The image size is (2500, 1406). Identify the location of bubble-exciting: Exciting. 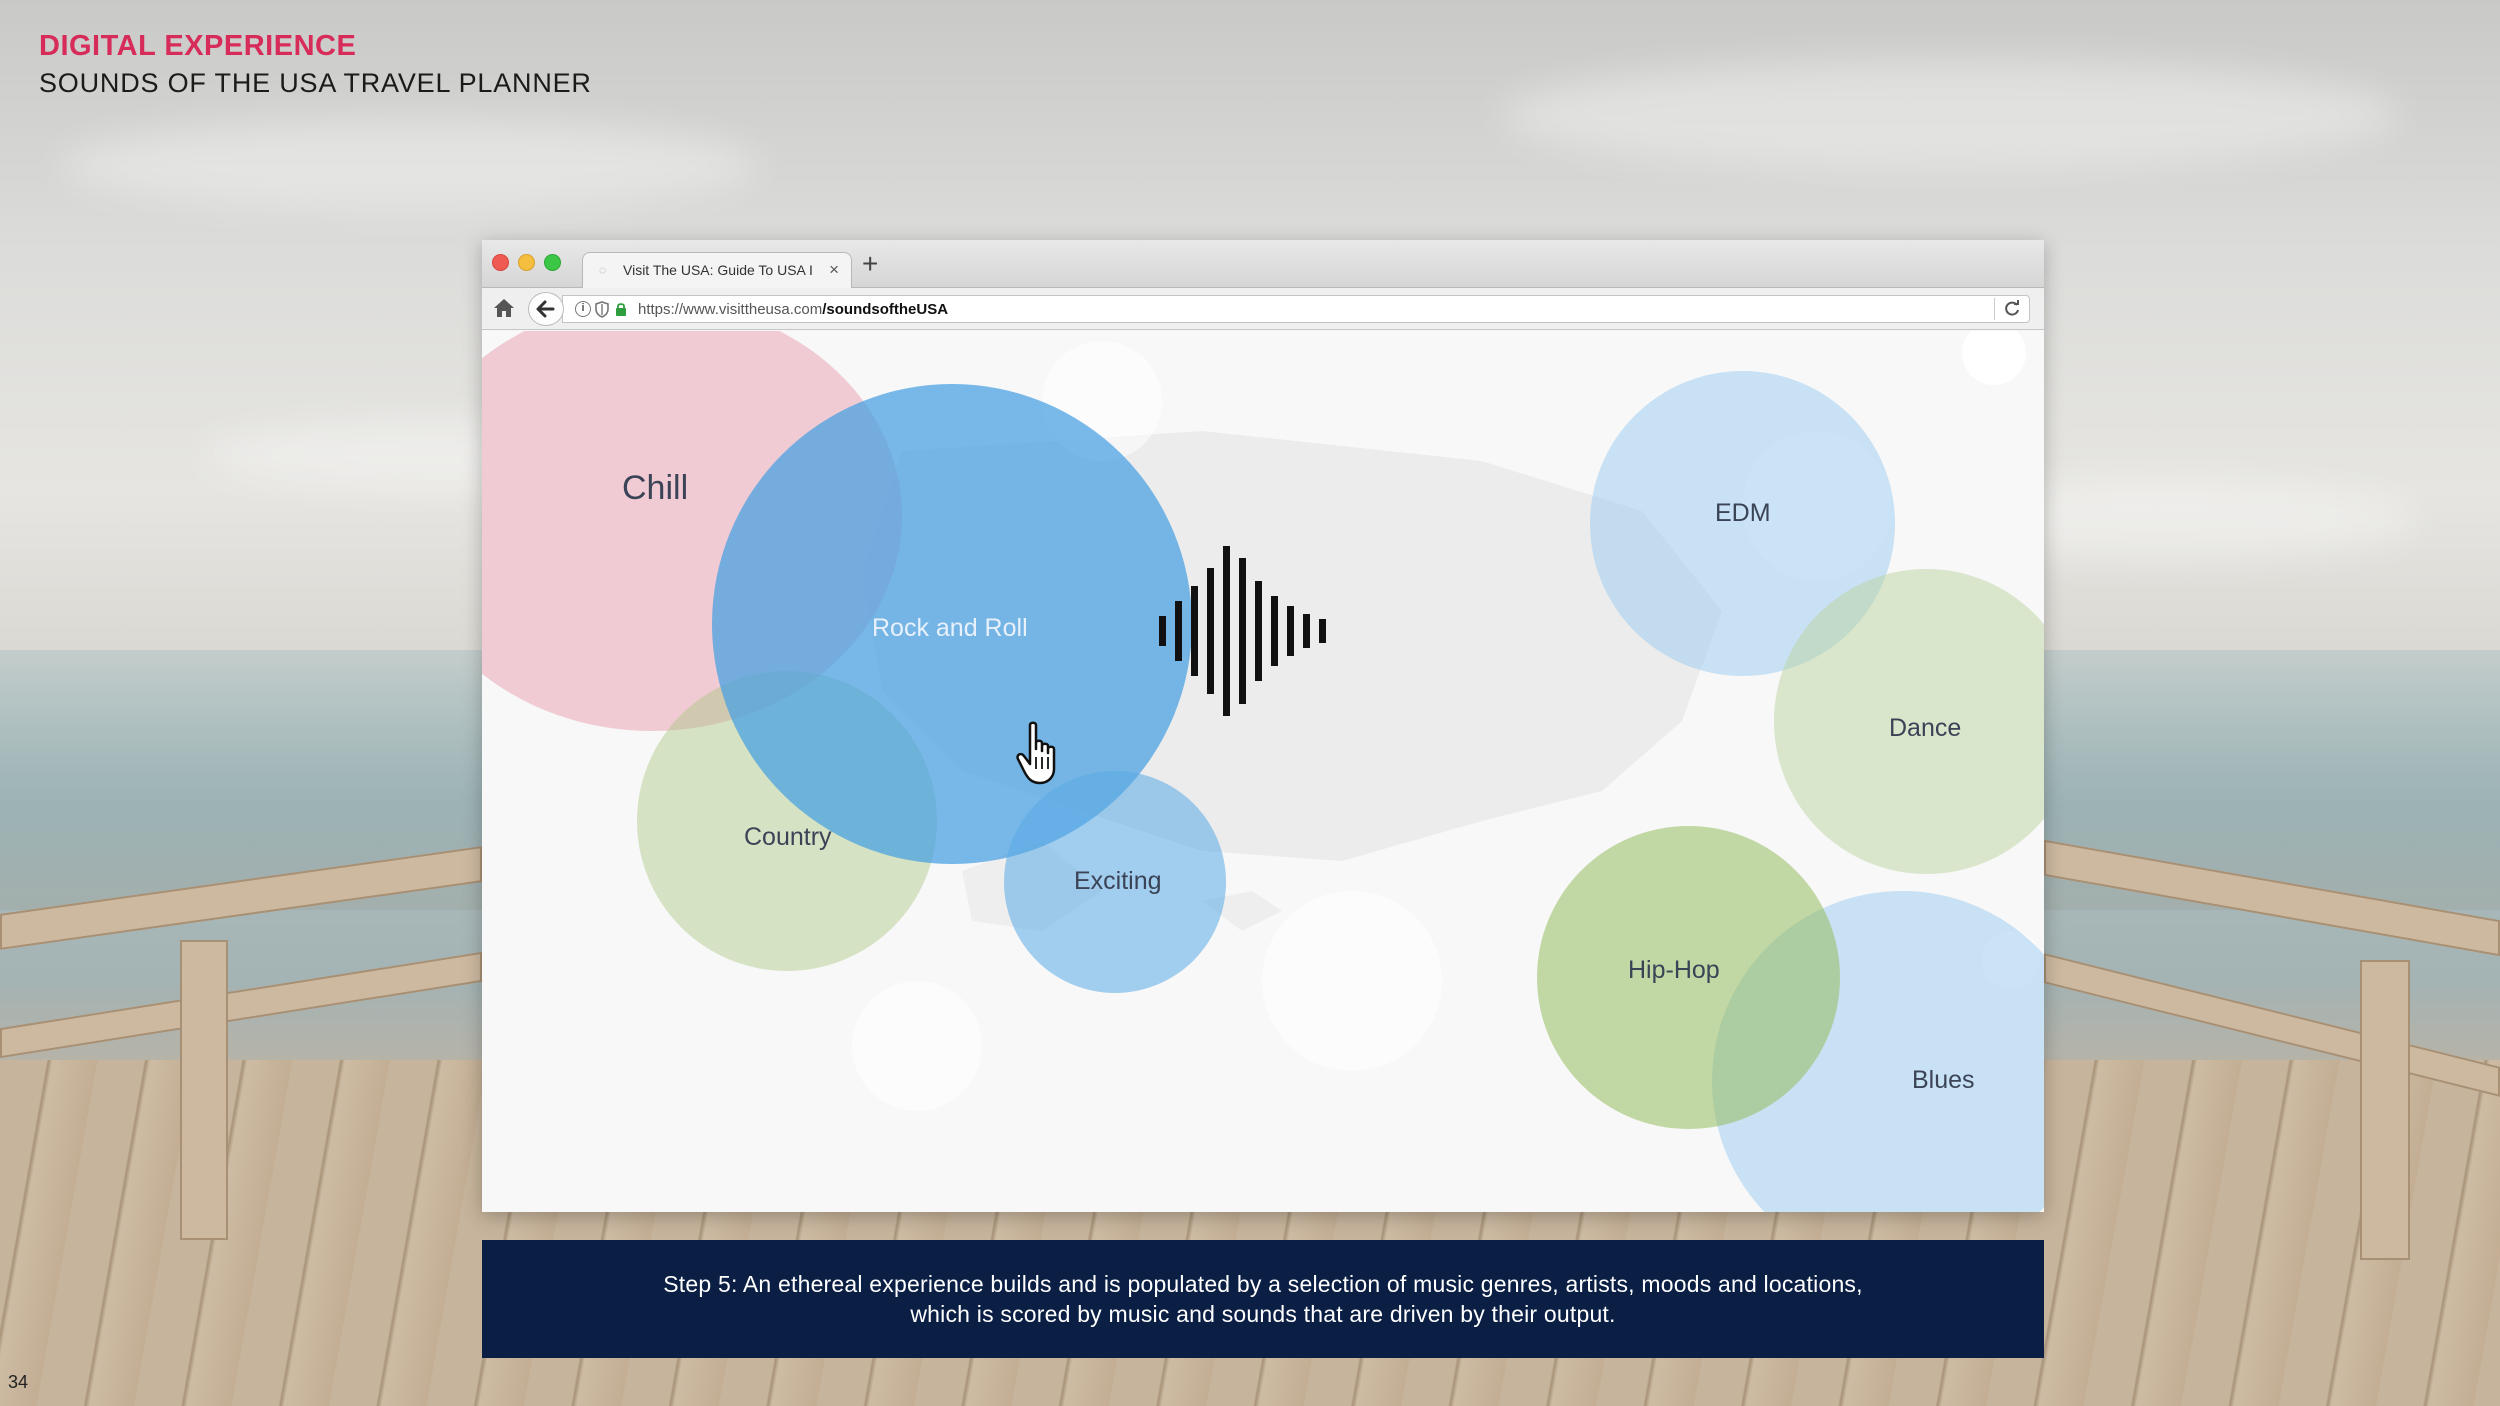
(1115, 882).